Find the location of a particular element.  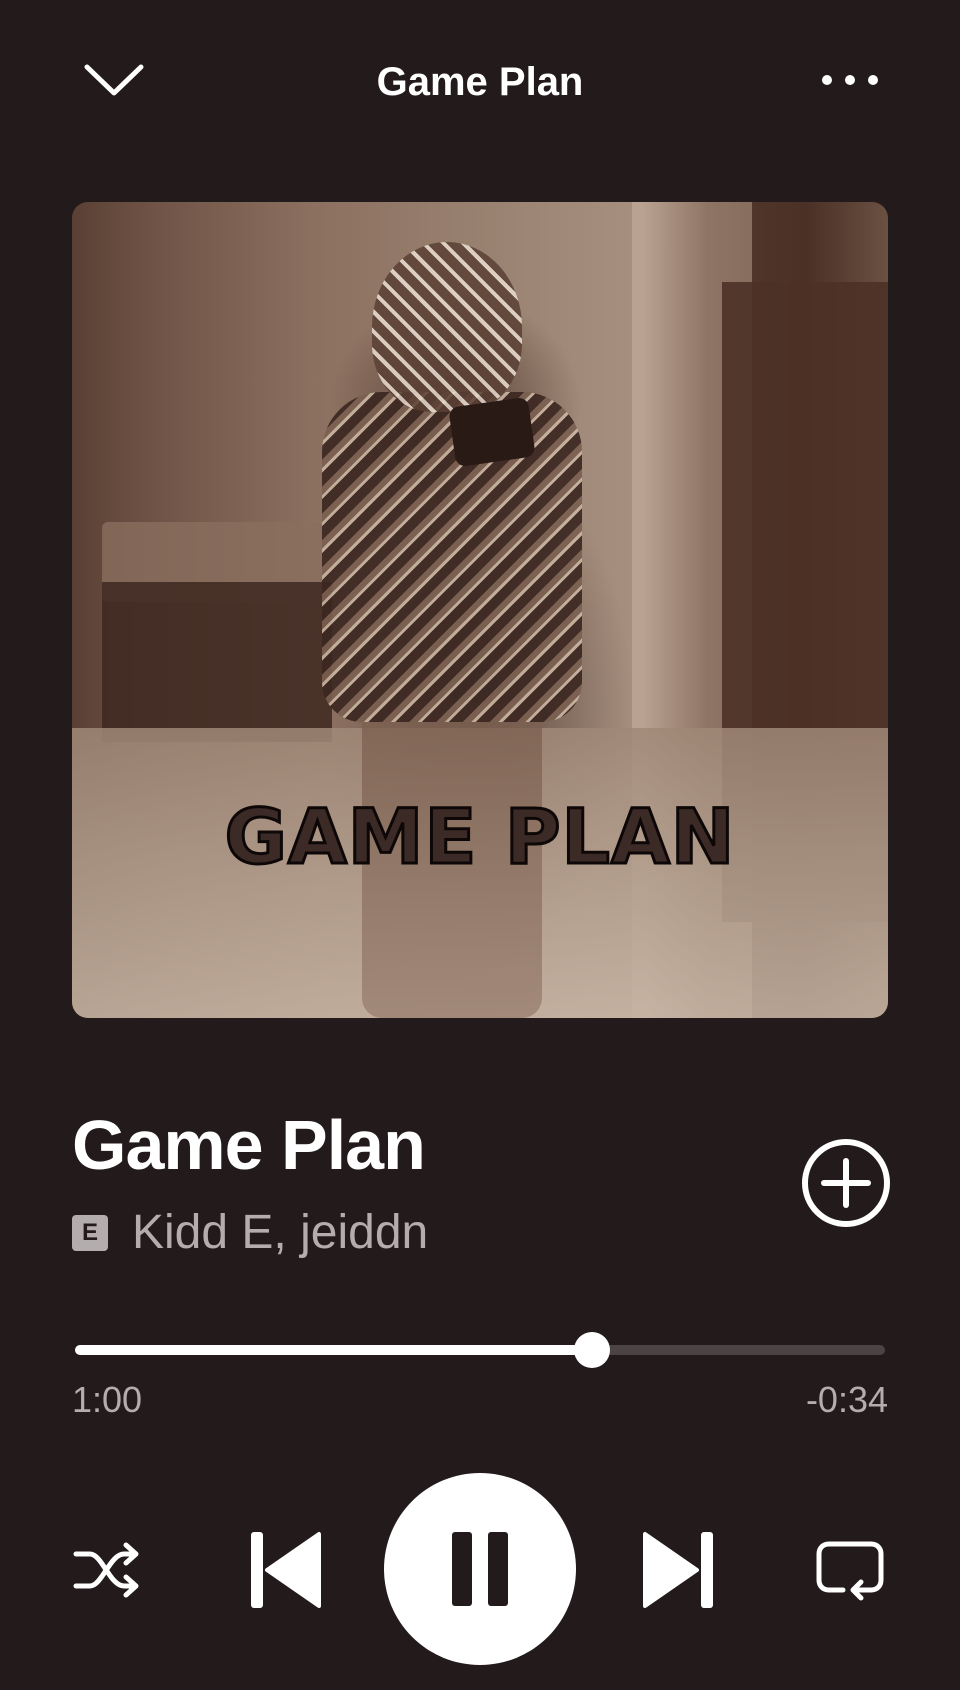

track-title: Game Plan is located at coordinates (249, 1145).